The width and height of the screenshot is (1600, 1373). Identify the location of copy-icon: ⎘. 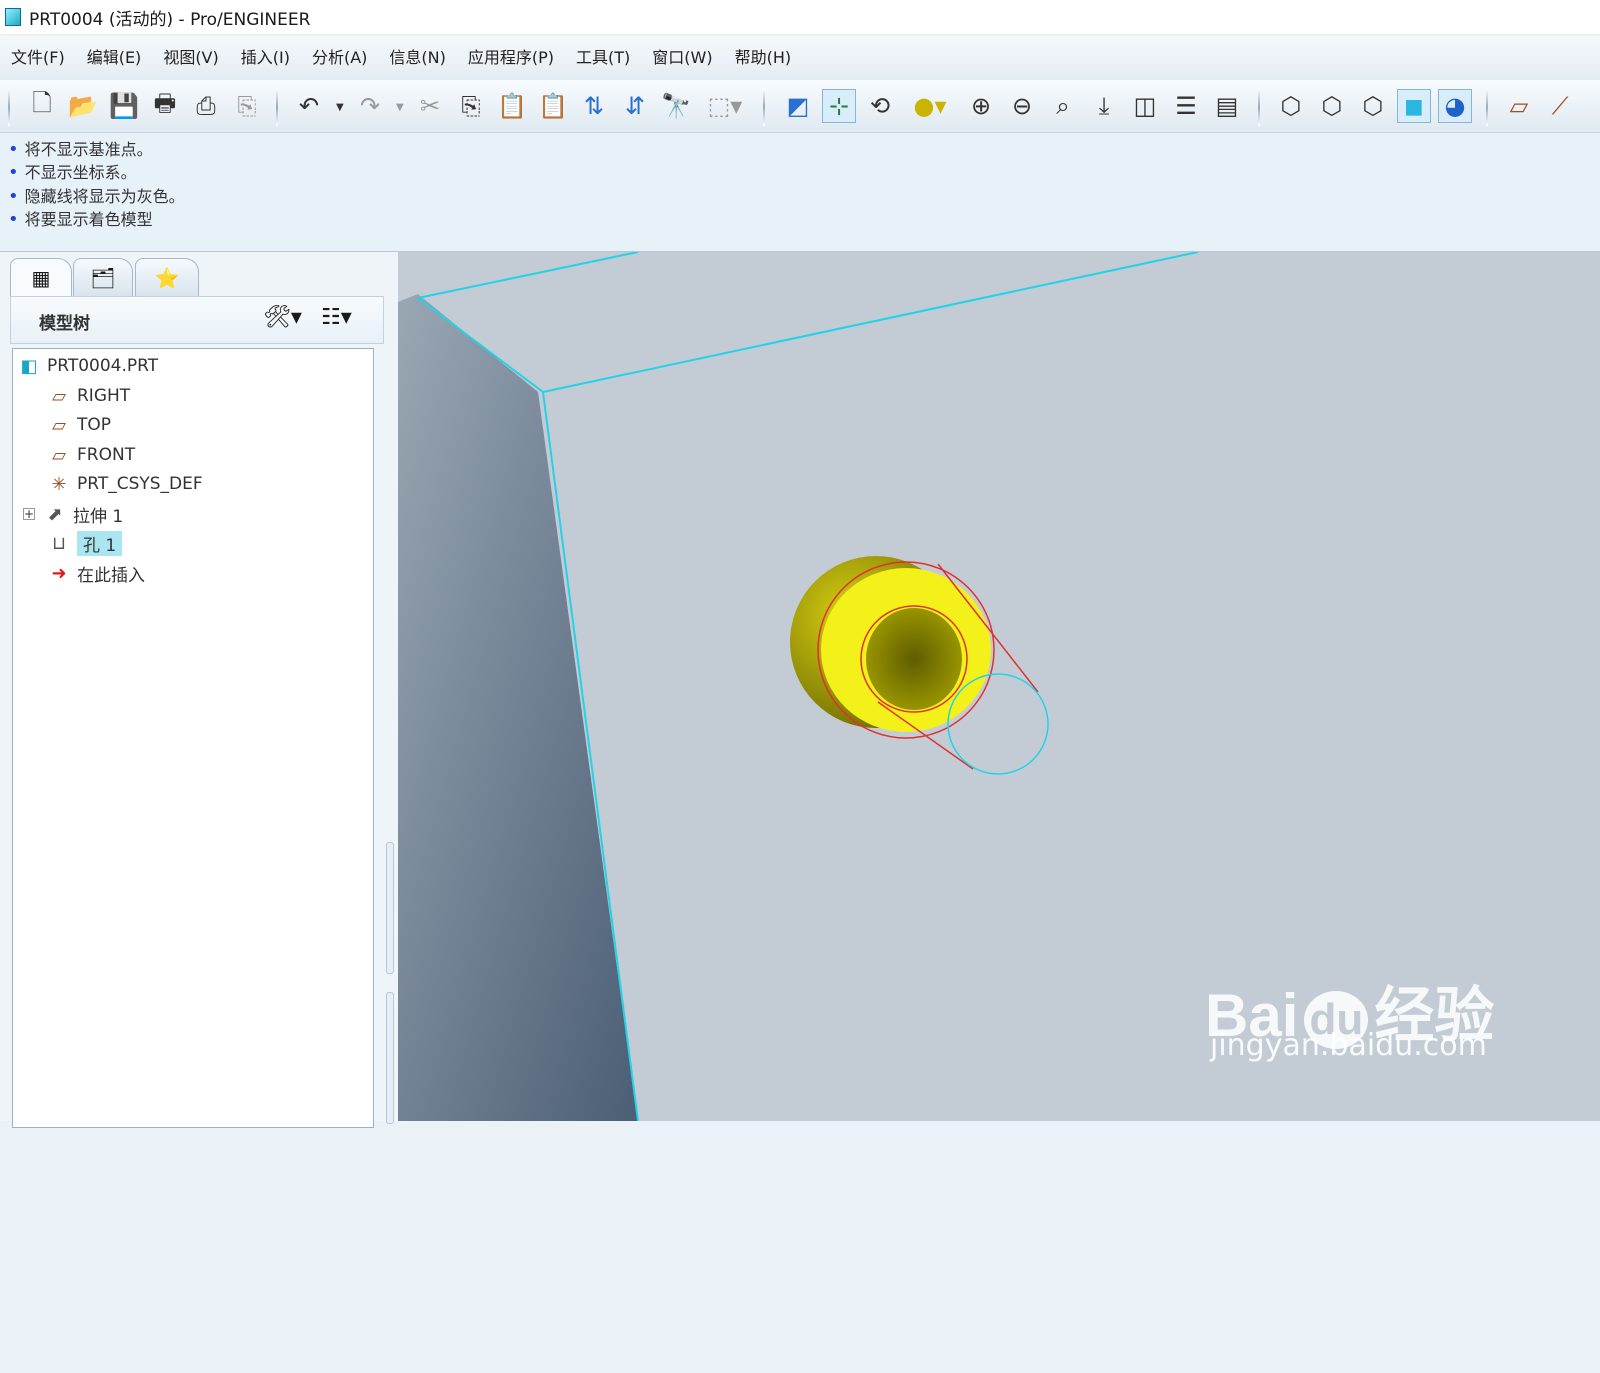
(471, 106).